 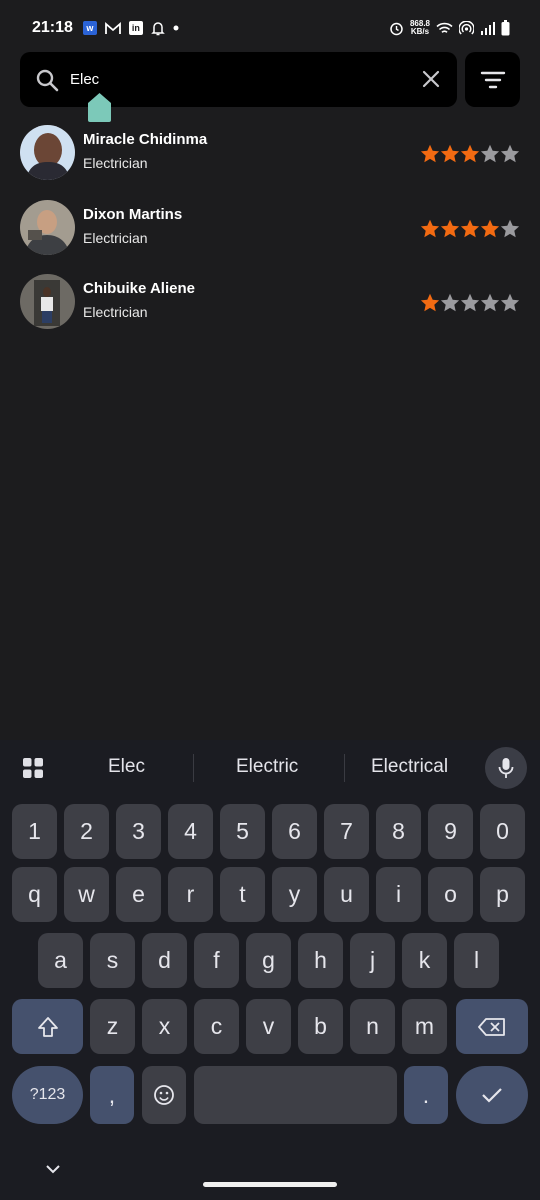 What do you see at coordinates (268, 1026) in the screenshot?
I see `letter-key: v` at bounding box center [268, 1026].